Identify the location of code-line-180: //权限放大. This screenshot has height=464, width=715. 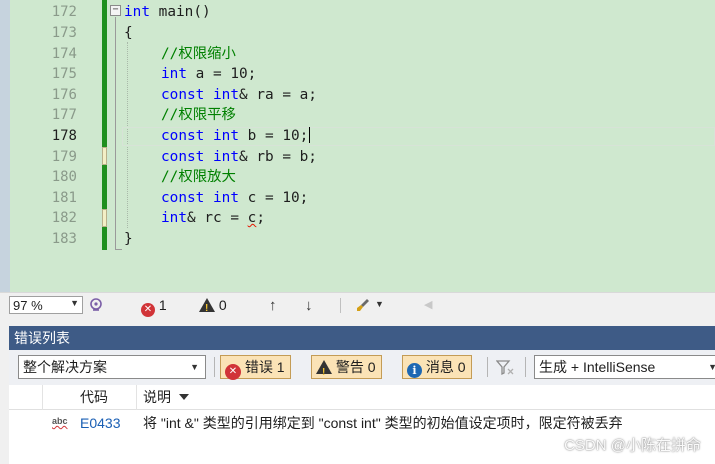
(198, 177).